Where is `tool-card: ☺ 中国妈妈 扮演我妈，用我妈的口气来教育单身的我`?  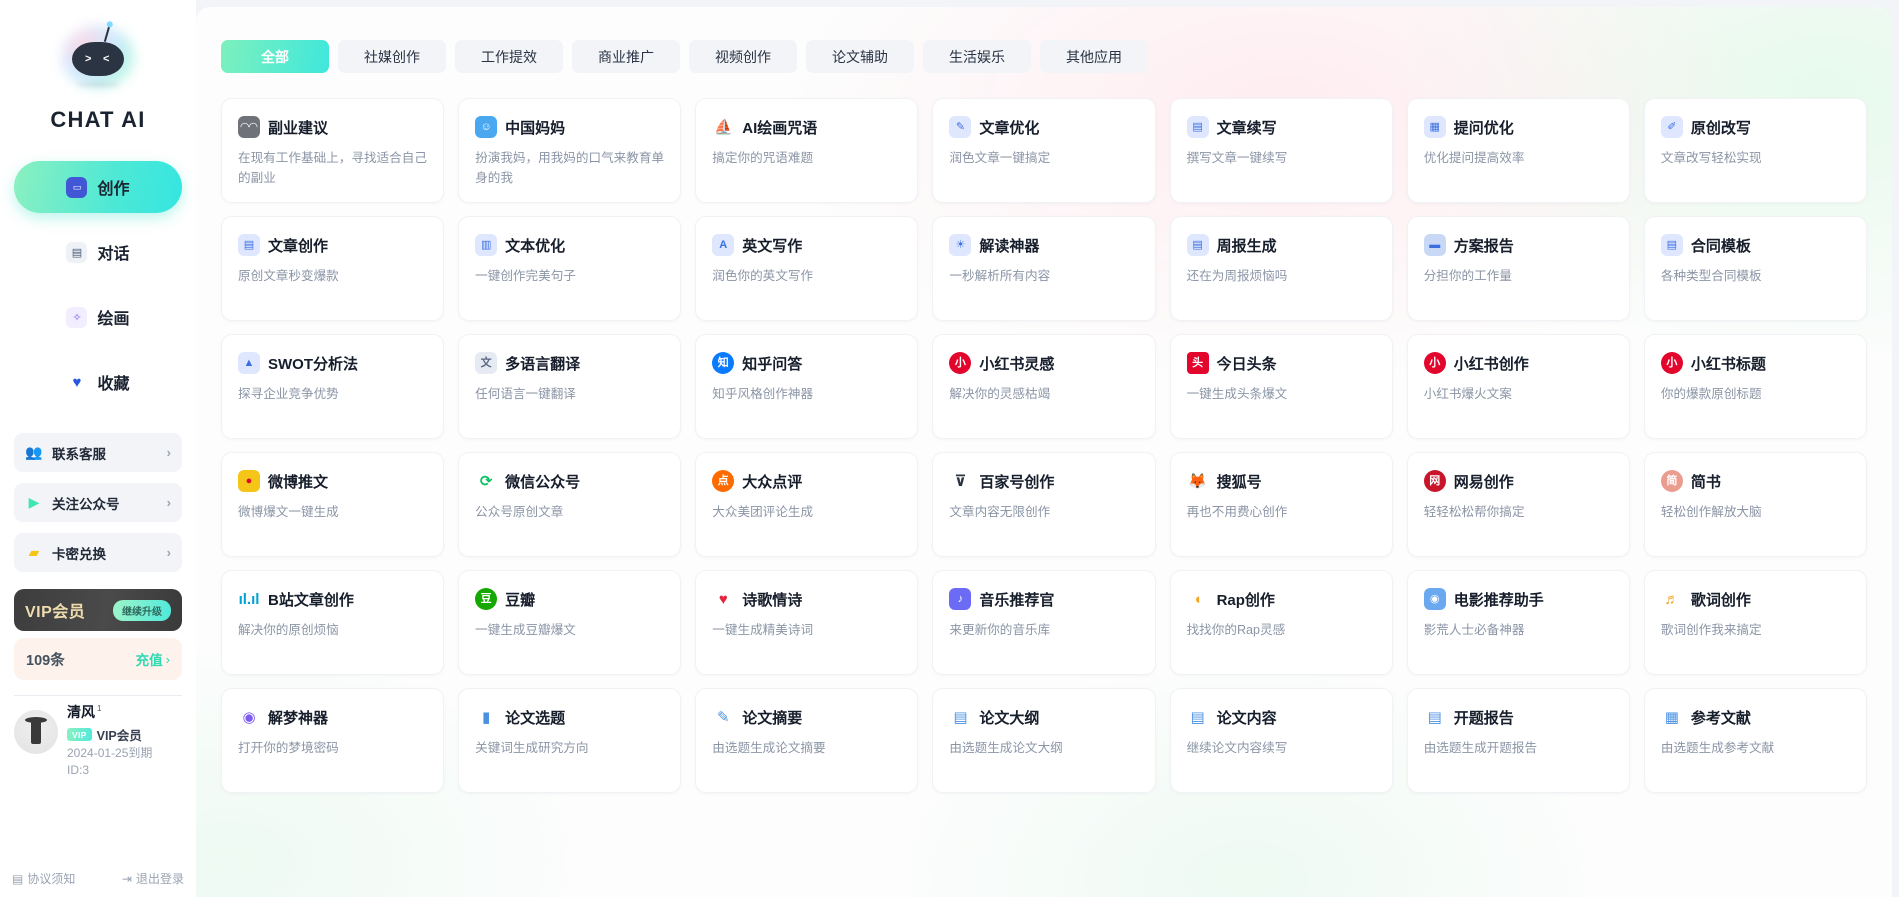 tool-card: ☺ 中国妈妈 扮演我妈，用我妈的口气来教育单身的我 is located at coordinates (570, 150).